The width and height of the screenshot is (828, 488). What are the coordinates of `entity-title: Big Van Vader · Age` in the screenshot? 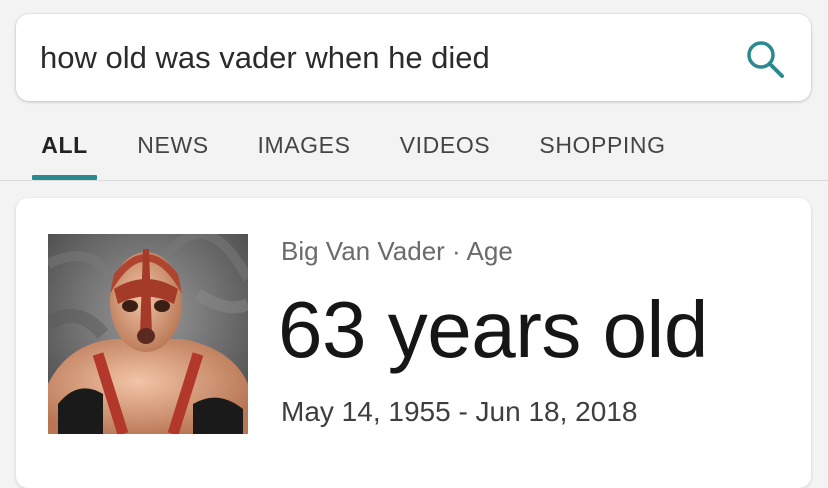 It's located at (397, 251).